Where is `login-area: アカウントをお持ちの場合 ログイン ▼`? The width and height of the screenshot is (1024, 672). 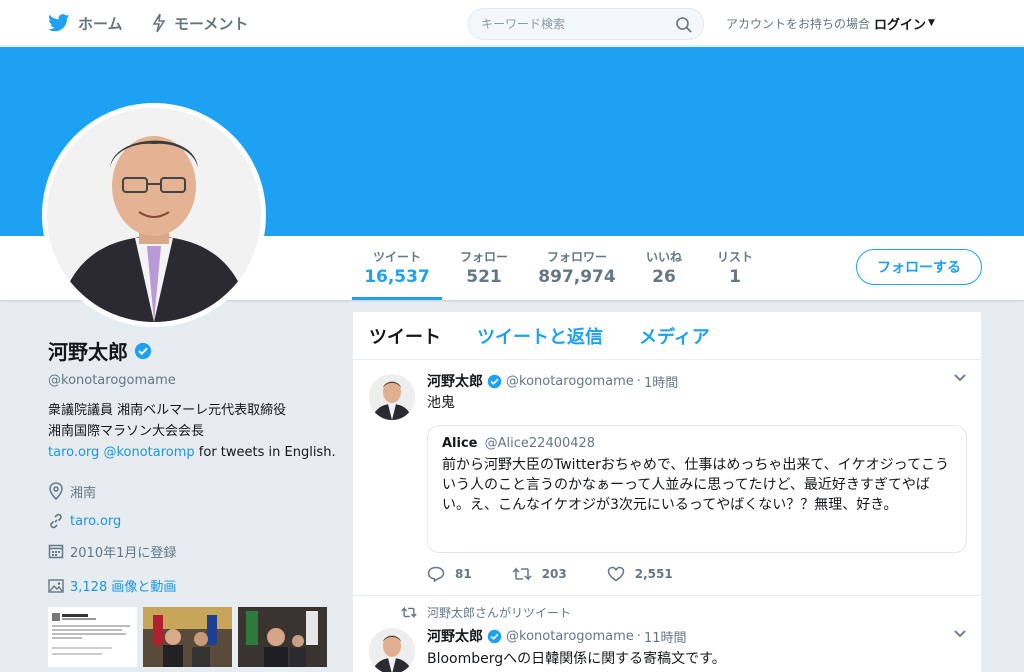 login-area: アカウントをお持ちの場合 ログイン ▼ is located at coordinates (830, 23).